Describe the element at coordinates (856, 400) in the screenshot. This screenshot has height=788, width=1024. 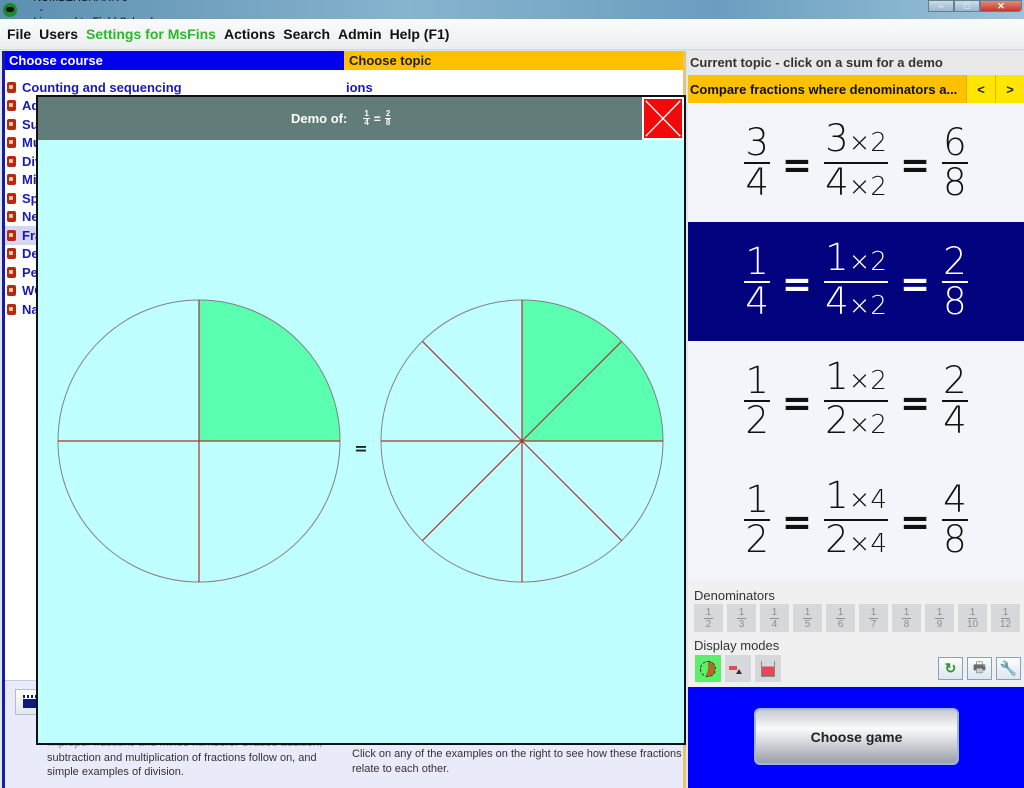
I see `sum-example: 1 2 = 1×2 2×2 = 2 4` at that location.